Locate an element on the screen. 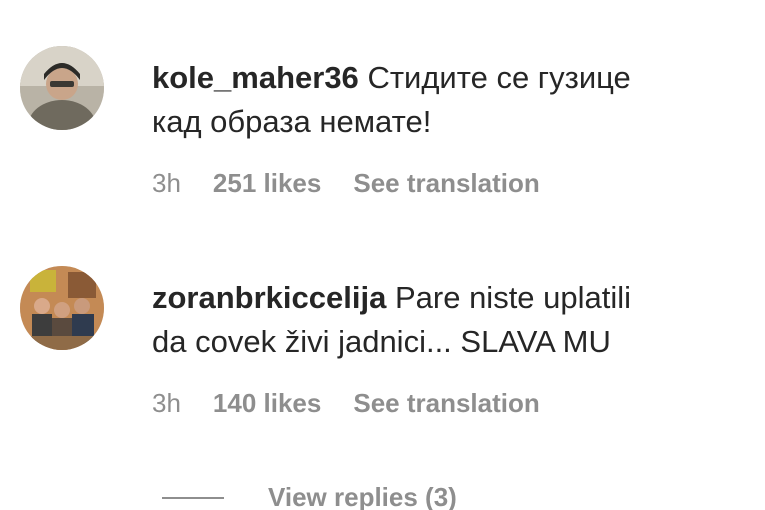 The image size is (765, 510). comment-meta: 3h 251 likes See translation is located at coordinates (447, 183).